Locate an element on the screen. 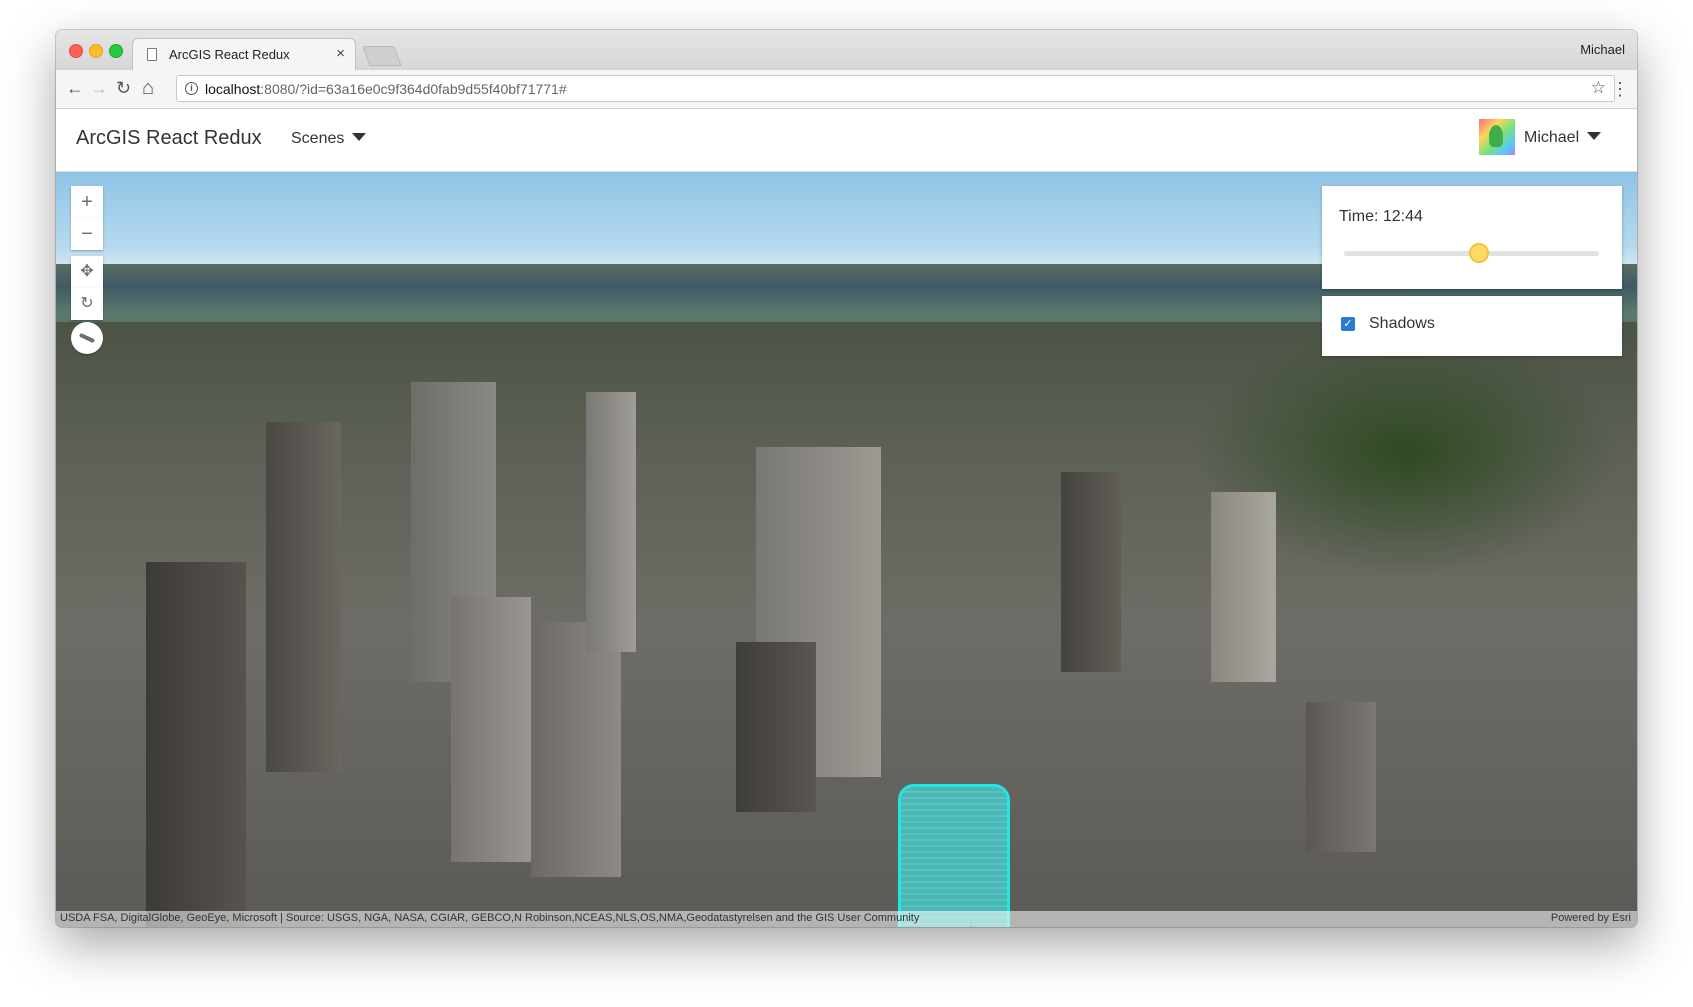 The width and height of the screenshot is (1693, 1007). time-slider is located at coordinates (1471, 253).